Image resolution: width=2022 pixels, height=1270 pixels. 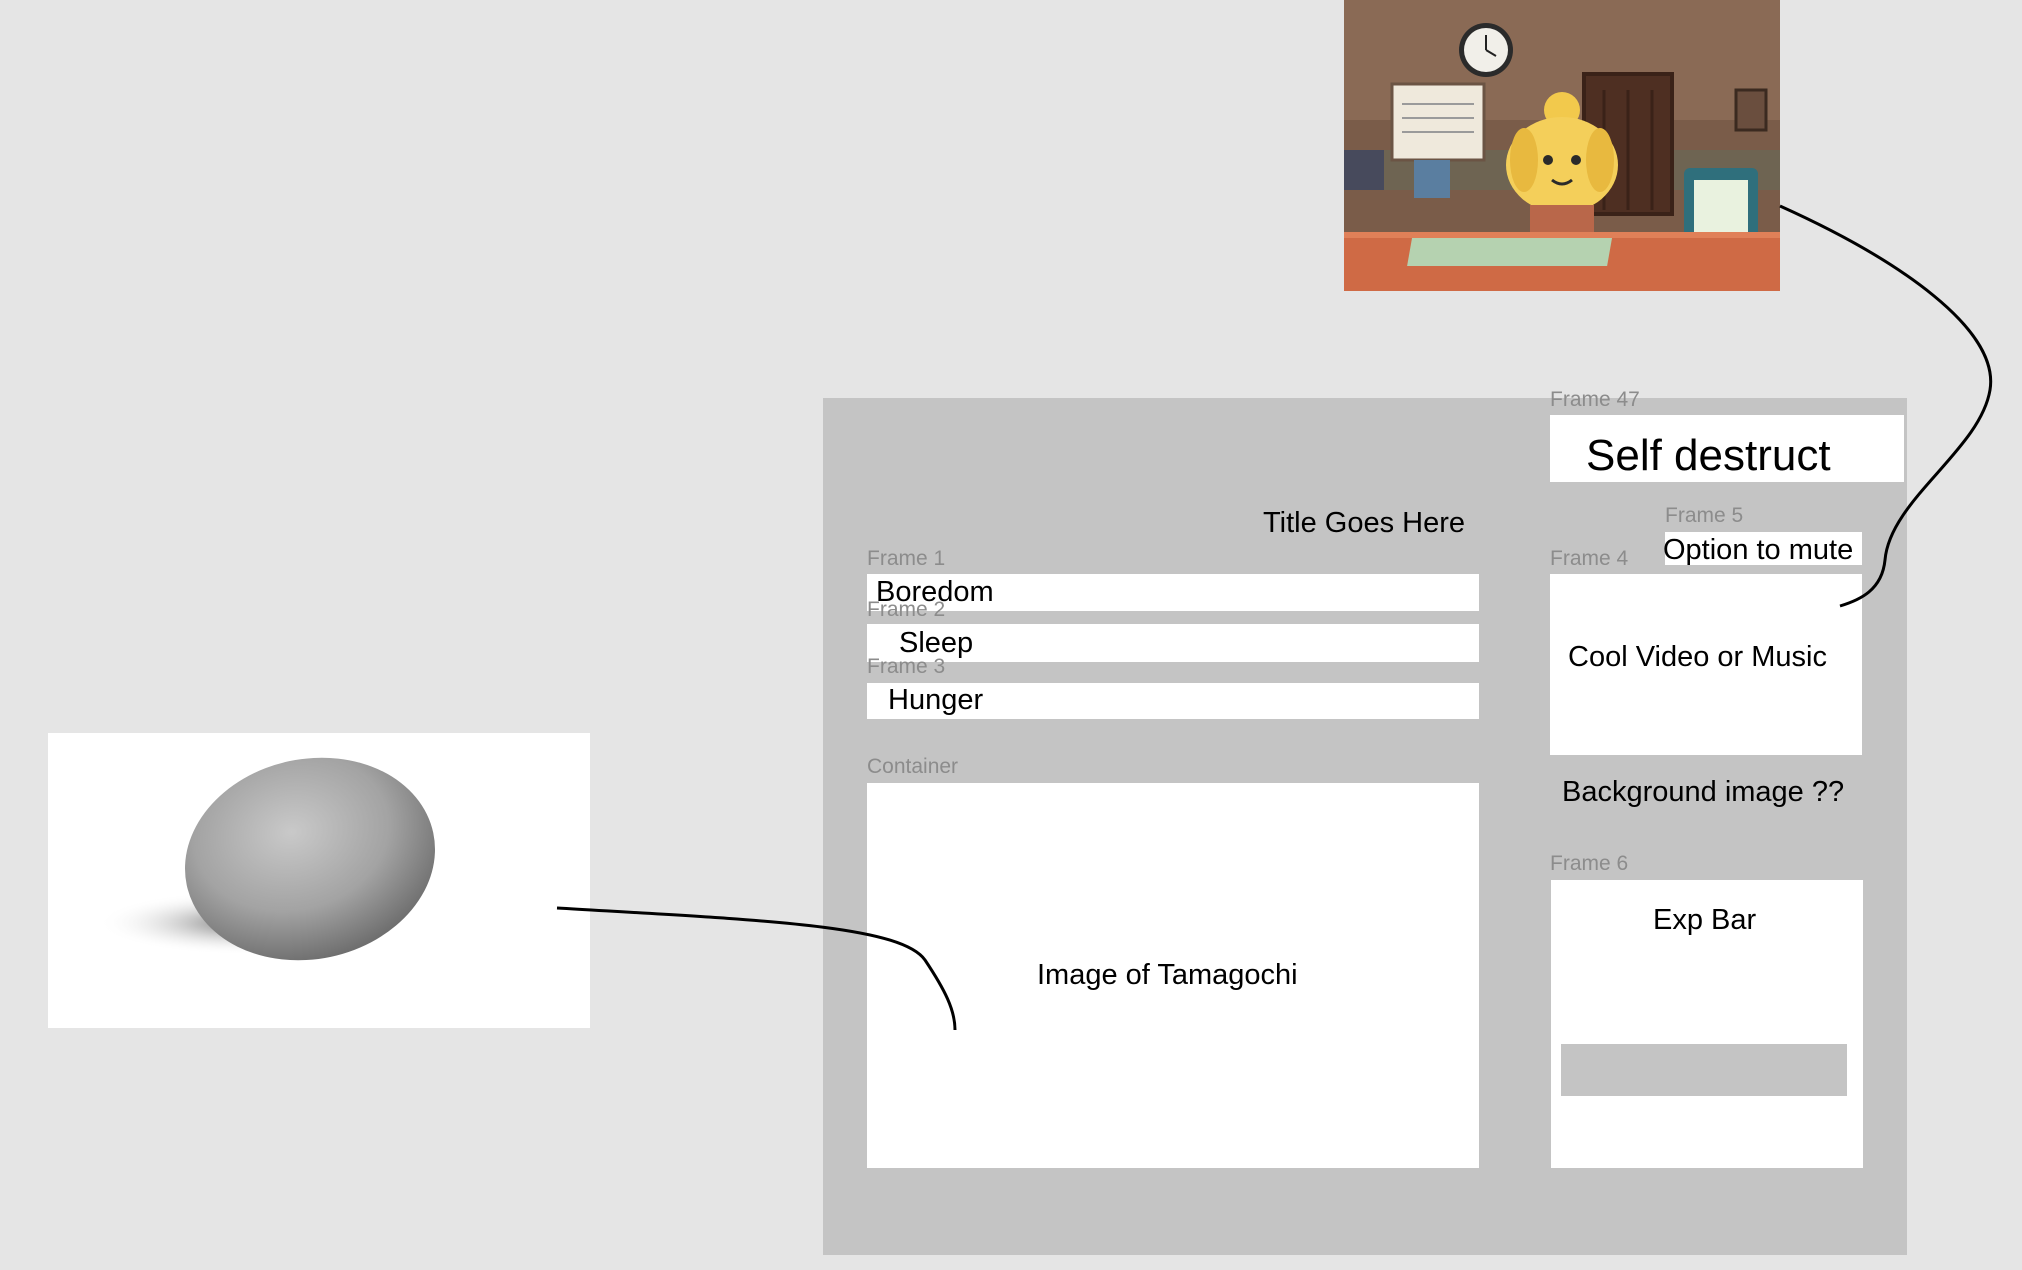 What do you see at coordinates (1886, 406) in the screenshot?
I see `game-connector-line` at bounding box center [1886, 406].